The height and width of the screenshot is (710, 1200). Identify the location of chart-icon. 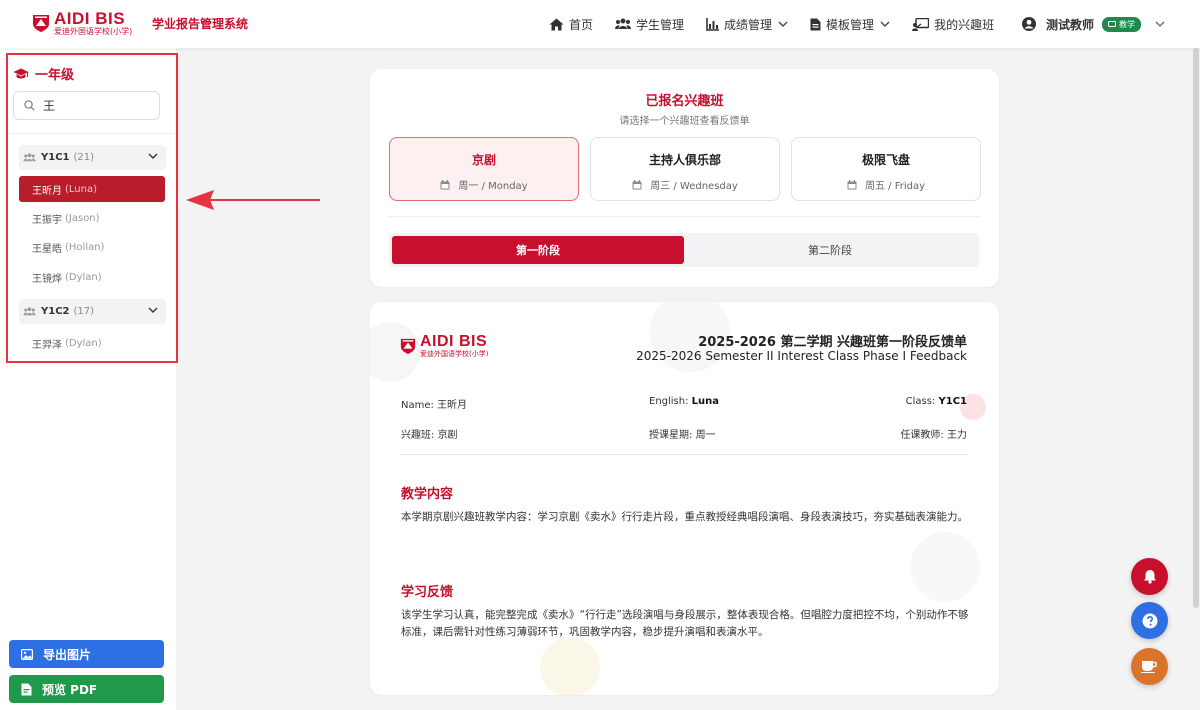
(713, 24).